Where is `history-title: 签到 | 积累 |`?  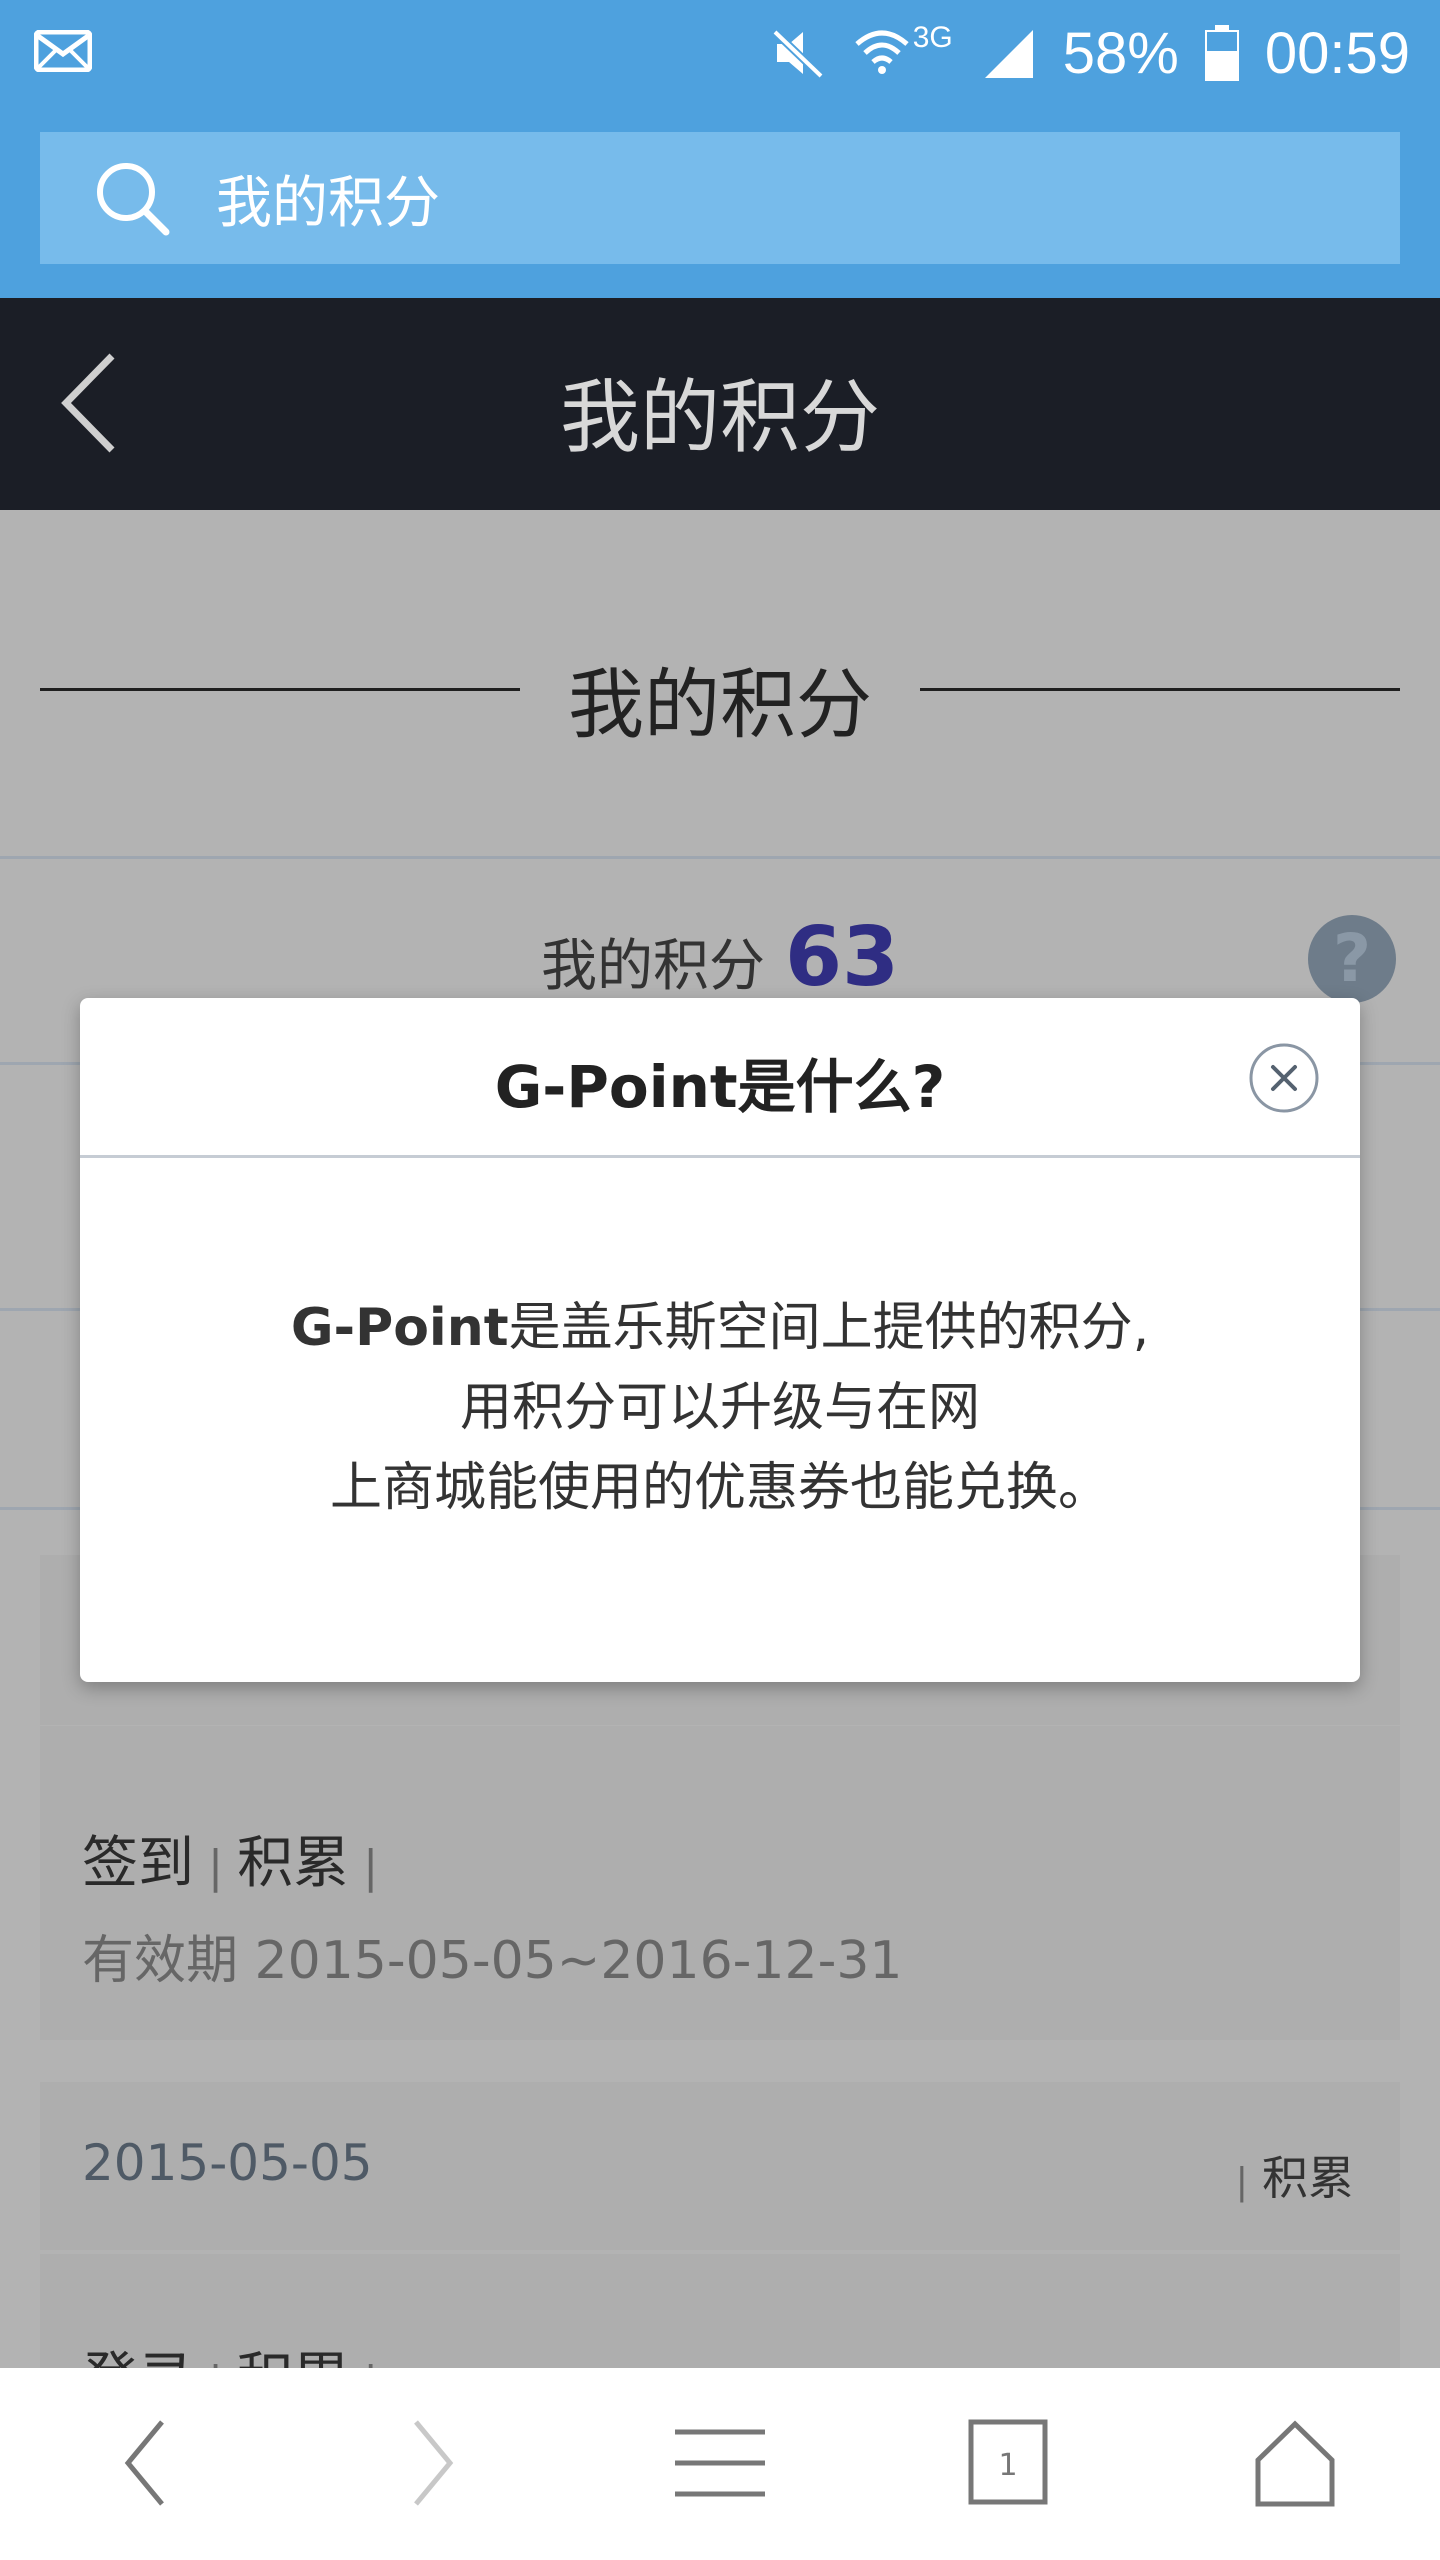
history-title: 签到 | 积累 | is located at coordinates (230, 1863).